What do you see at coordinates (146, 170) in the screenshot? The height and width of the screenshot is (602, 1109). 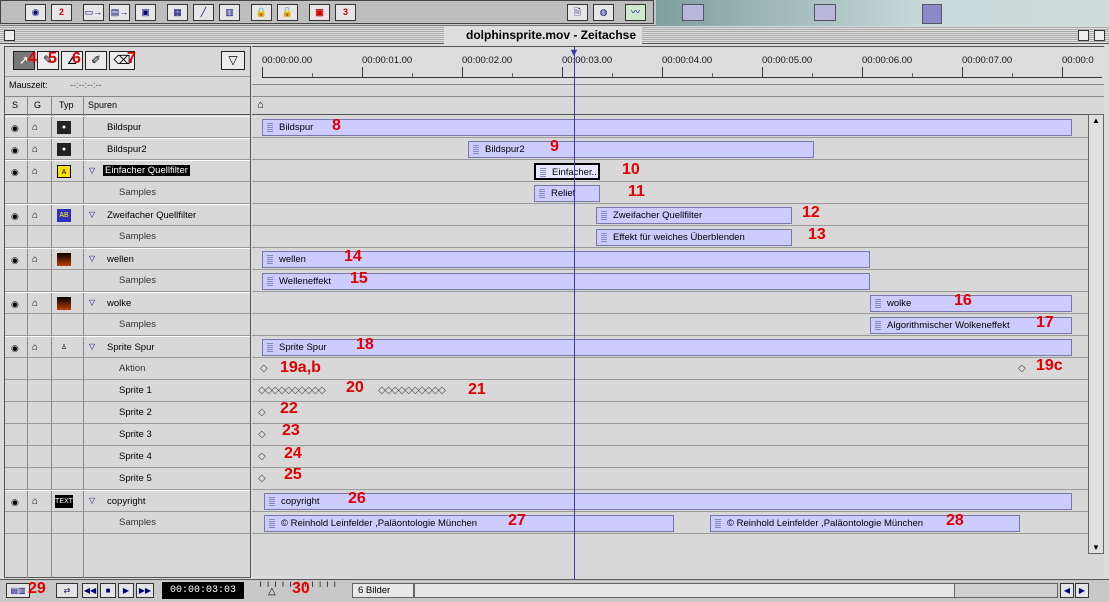 I see `track-name: Einfacher Quellfilter` at bounding box center [146, 170].